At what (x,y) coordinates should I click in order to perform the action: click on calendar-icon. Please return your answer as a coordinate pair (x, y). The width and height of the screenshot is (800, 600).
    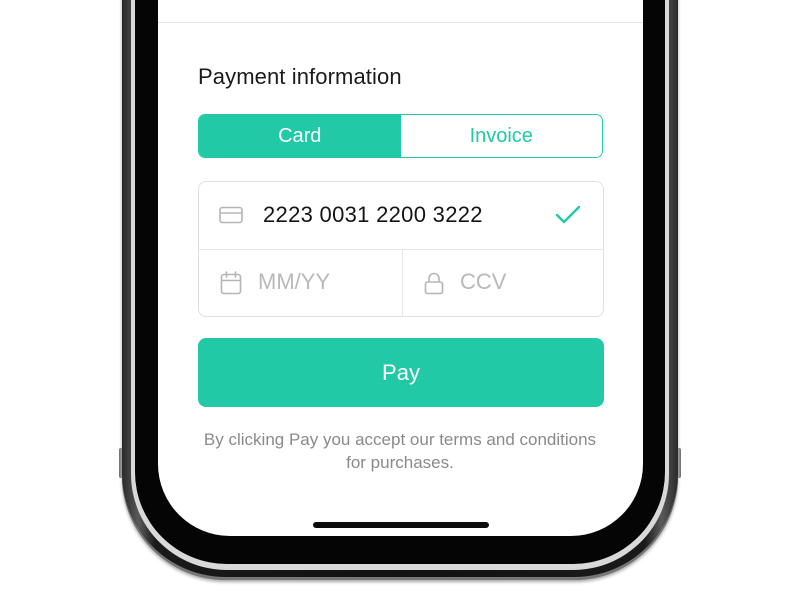
    Looking at the image, I should click on (231, 283).